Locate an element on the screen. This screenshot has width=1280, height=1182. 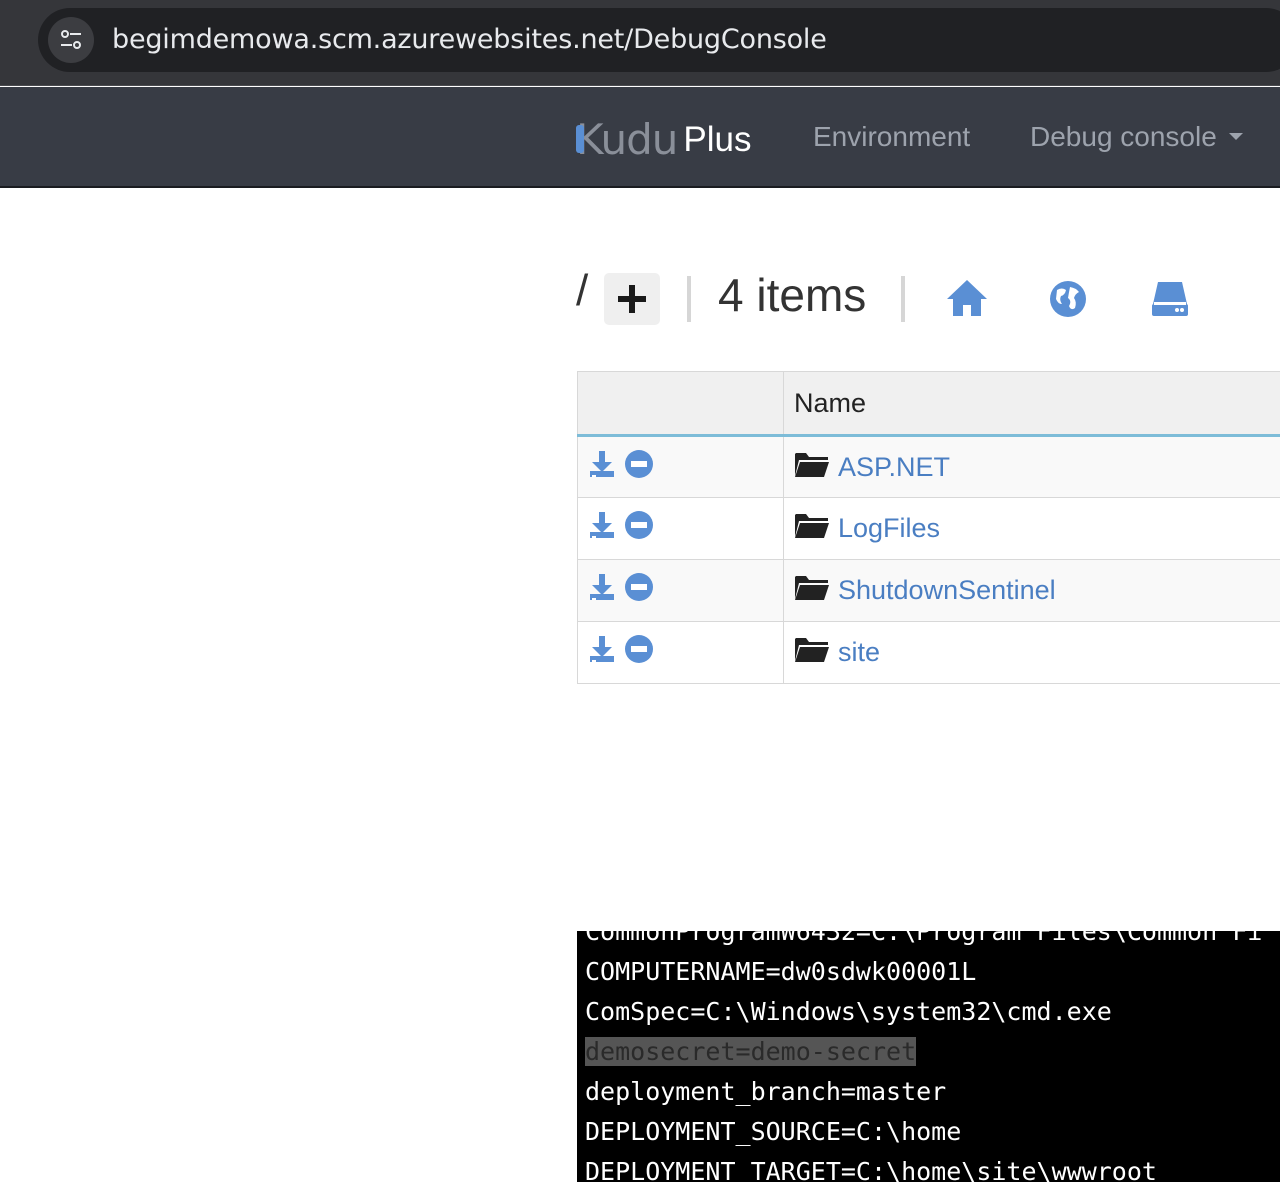
table-header-row: Name is located at coordinates (928, 404).